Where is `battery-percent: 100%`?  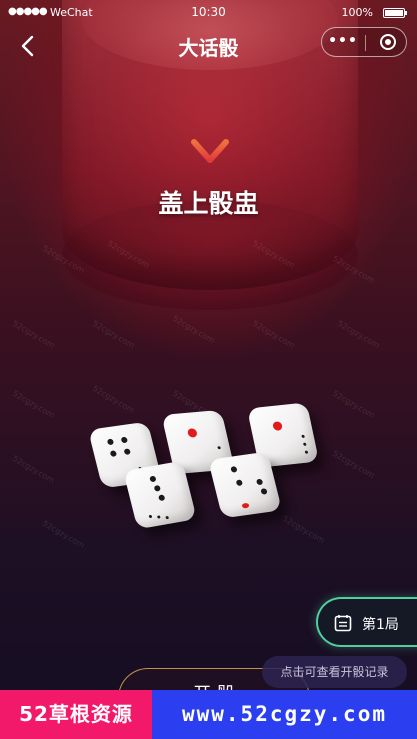
battery-percent: 100% is located at coordinates (357, 12).